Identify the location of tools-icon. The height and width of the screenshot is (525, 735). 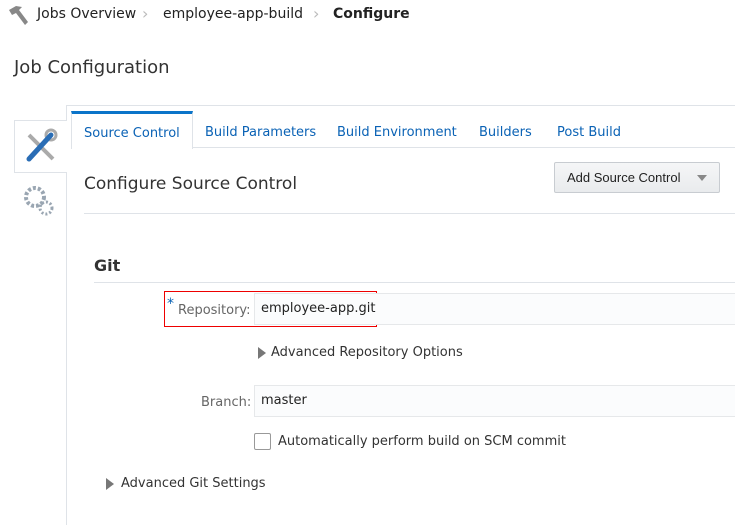
(42, 145).